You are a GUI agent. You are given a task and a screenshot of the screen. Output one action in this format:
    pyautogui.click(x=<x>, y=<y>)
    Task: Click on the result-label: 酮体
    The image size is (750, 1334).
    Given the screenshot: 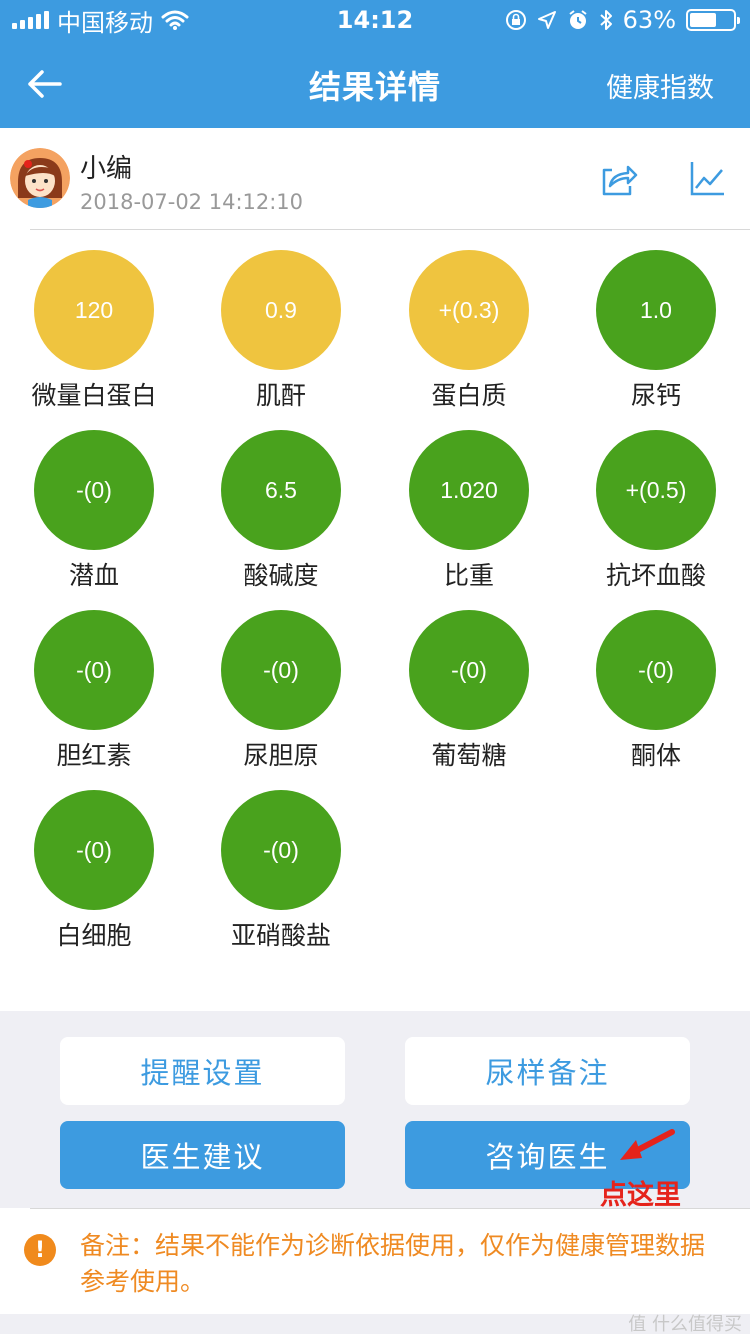 What is the action you would take?
    pyautogui.click(x=655, y=755)
    